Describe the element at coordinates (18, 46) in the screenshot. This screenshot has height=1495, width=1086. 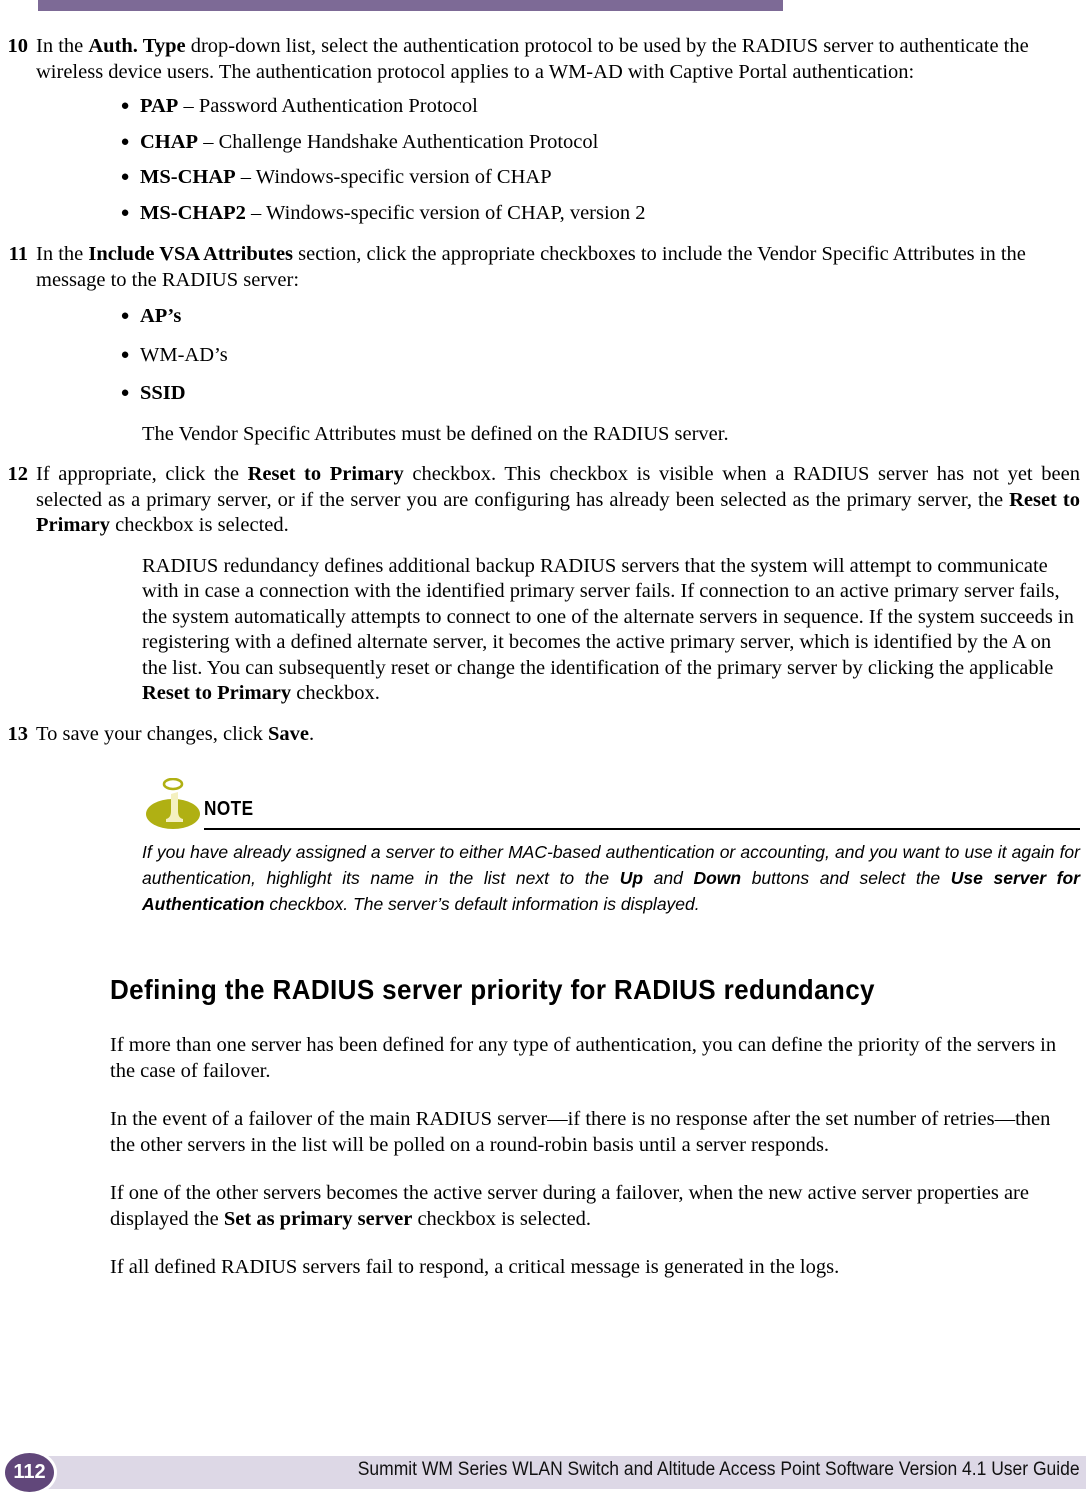
I see `step-10-number: 10` at that location.